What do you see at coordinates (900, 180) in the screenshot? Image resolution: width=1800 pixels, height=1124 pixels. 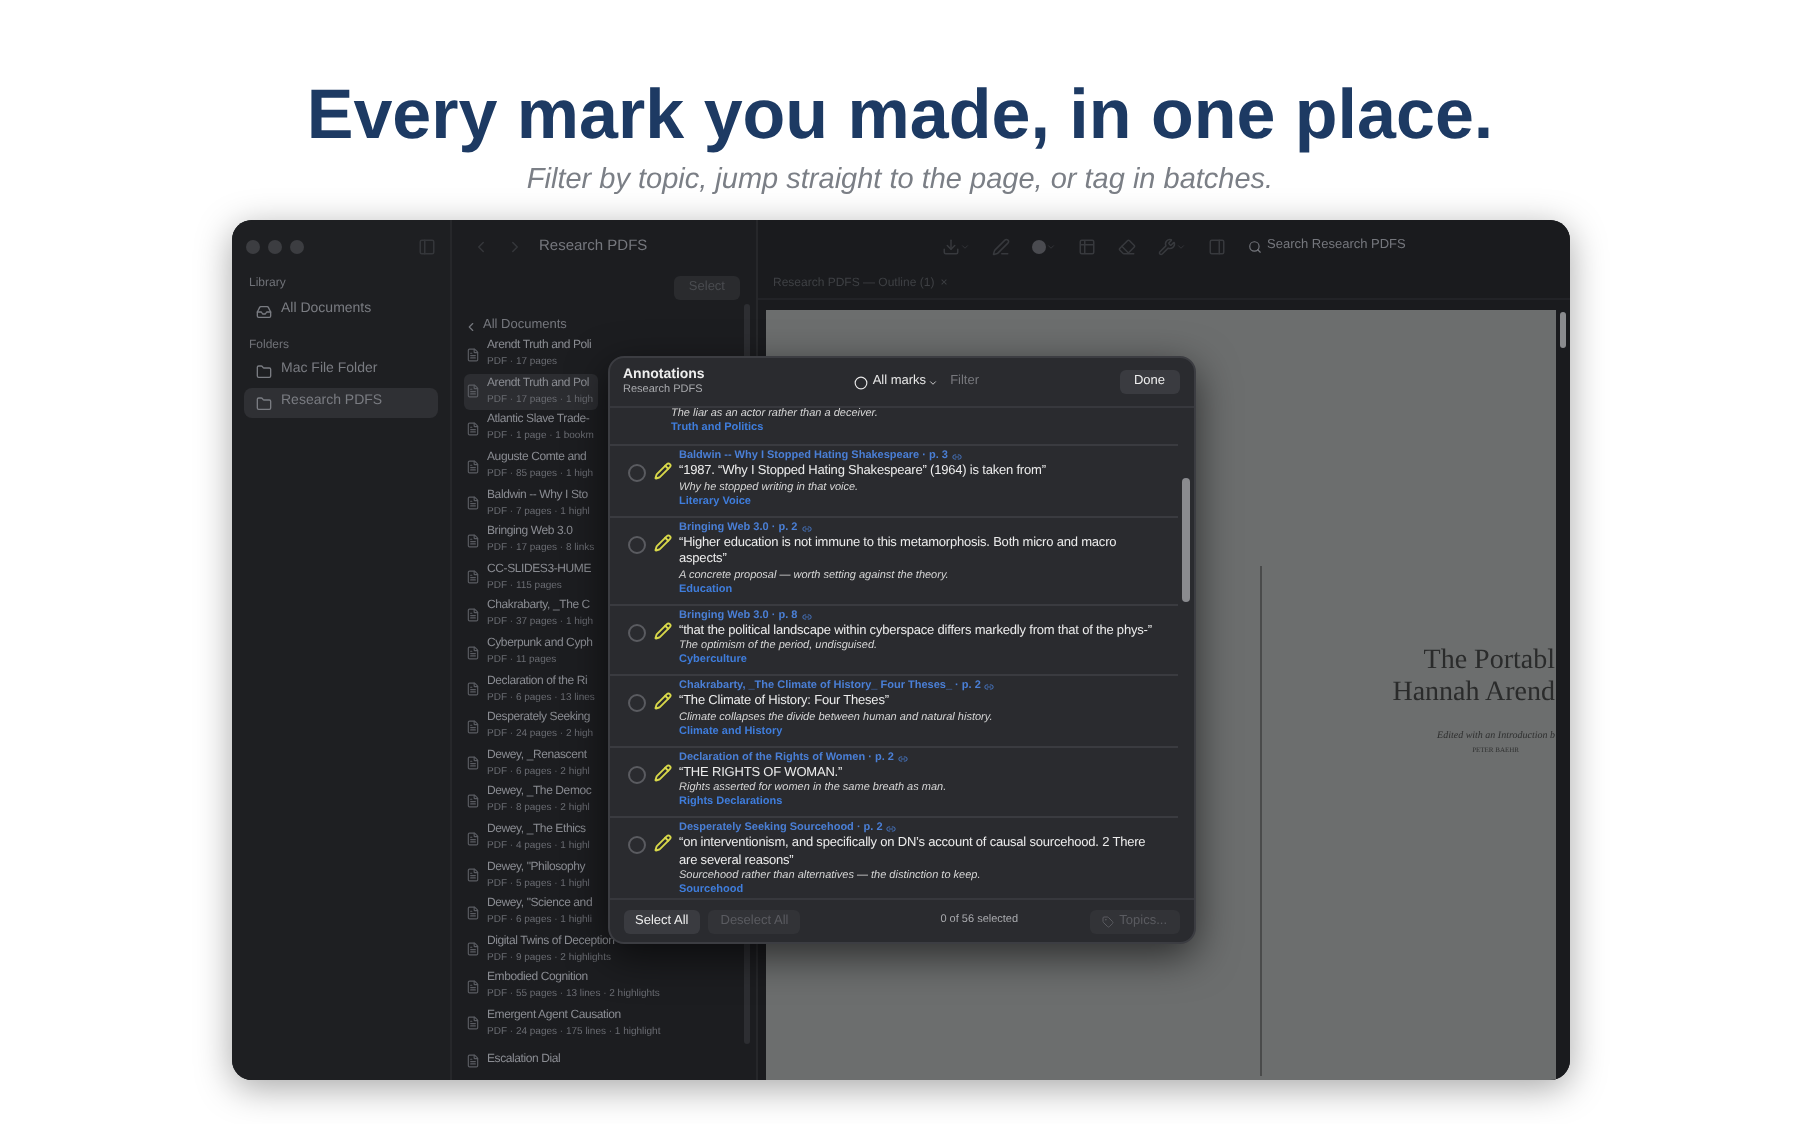 I see `subtitle: Filter by topic, jump straight to the page, or tag in batches.` at bounding box center [900, 180].